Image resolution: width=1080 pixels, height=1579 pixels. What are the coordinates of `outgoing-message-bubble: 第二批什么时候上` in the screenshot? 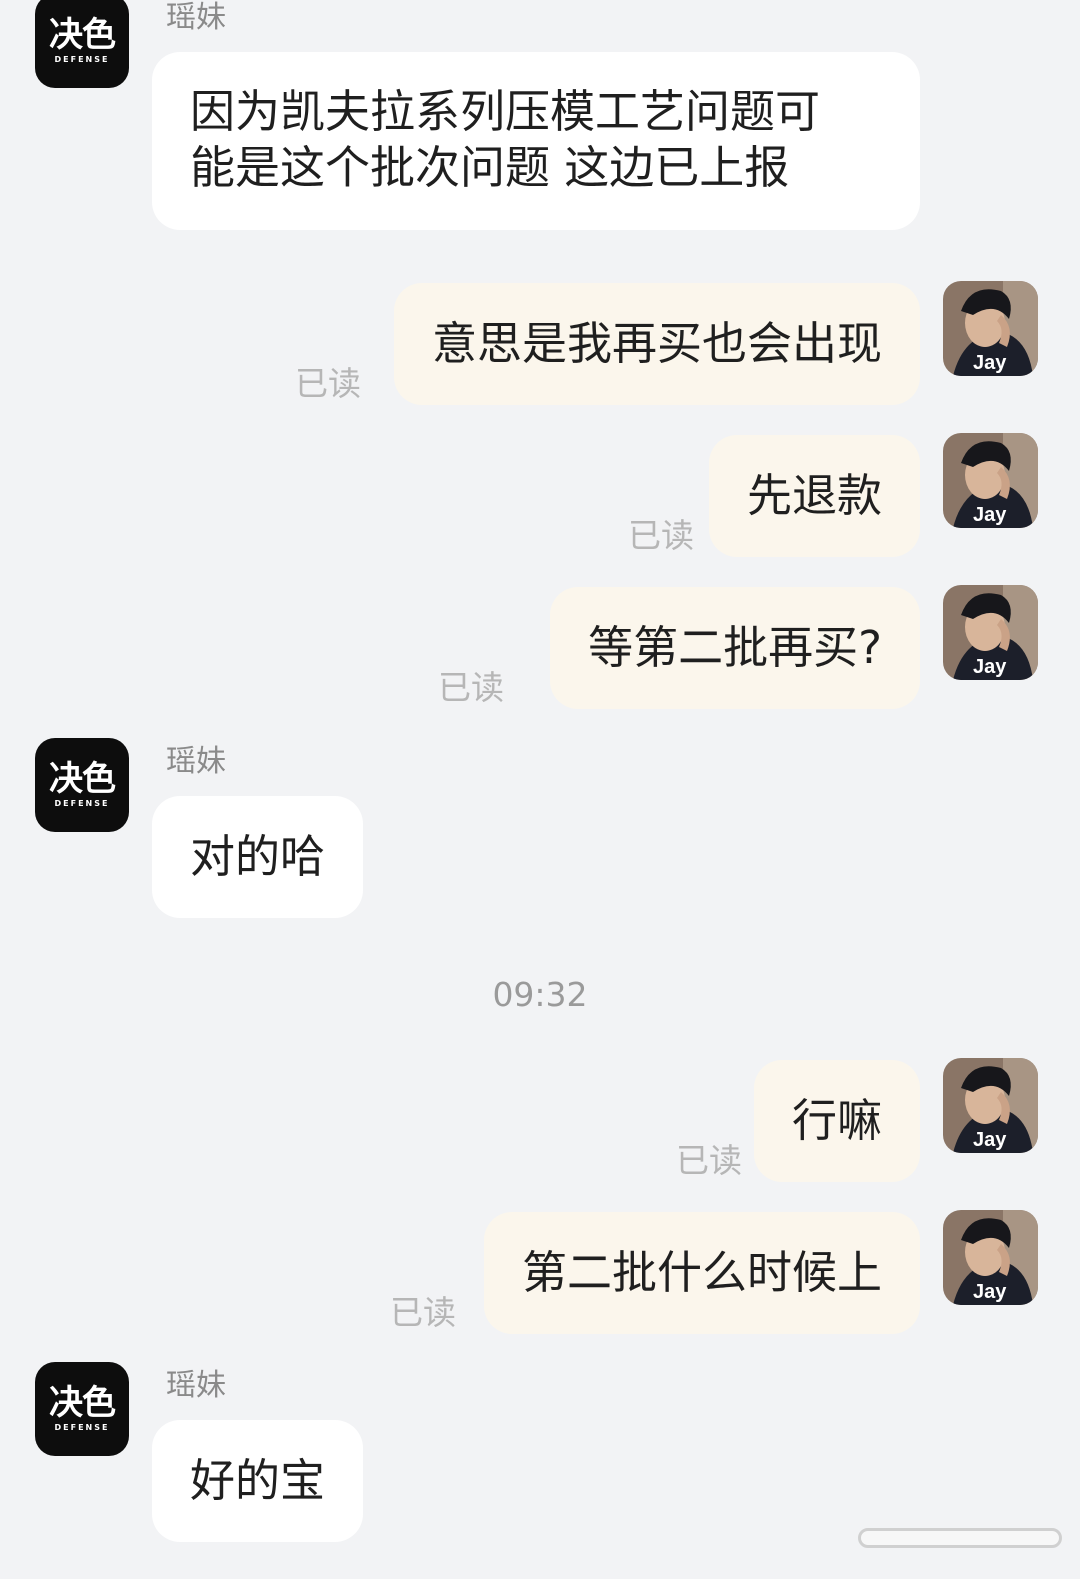 It's located at (701, 1273).